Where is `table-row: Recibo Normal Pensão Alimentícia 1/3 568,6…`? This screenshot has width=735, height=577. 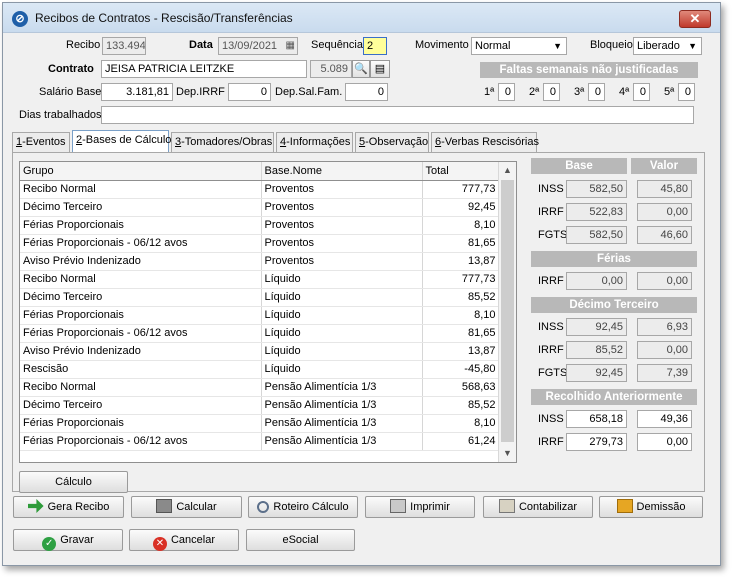
table-row: Recibo Normal Pensão Alimentícia 1/3 568,6… is located at coordinates (260, 387).